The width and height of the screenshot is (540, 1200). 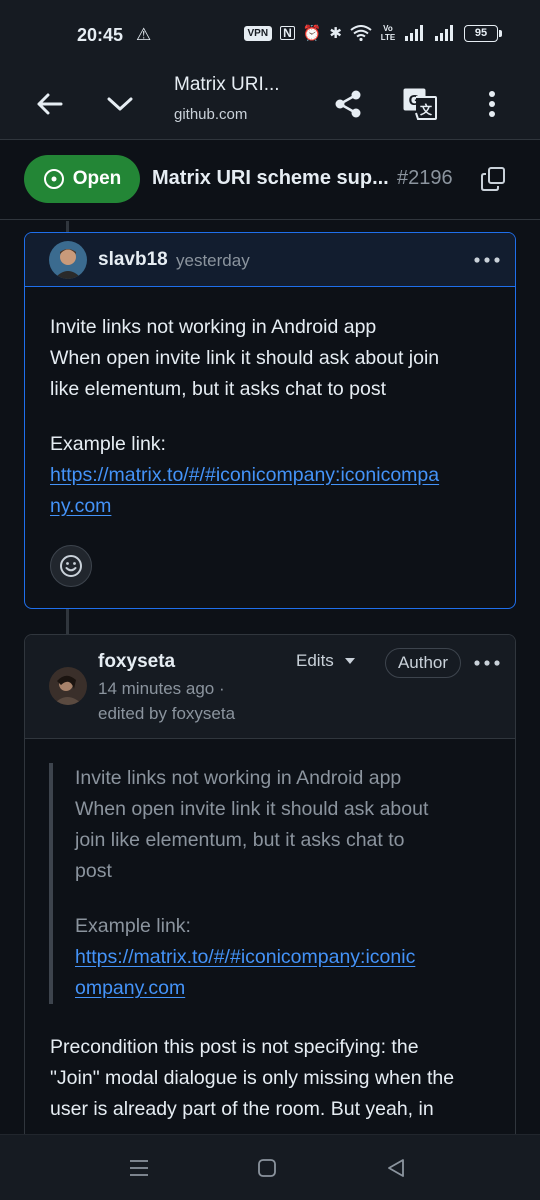 I want to click on back-icon, so click(x=396, y=1168).